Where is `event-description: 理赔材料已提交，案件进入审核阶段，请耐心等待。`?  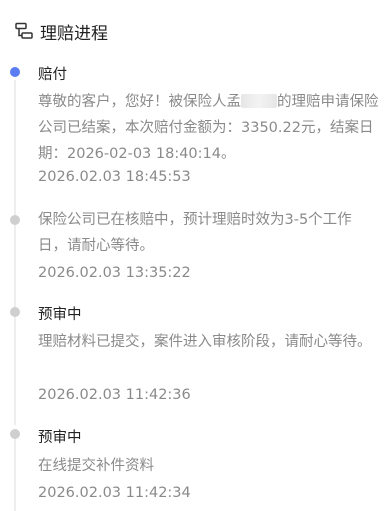
event-description: 理赔材料已提交，案件进入审核阶段，请耐心等待。 is located at coordinates (205, 342).